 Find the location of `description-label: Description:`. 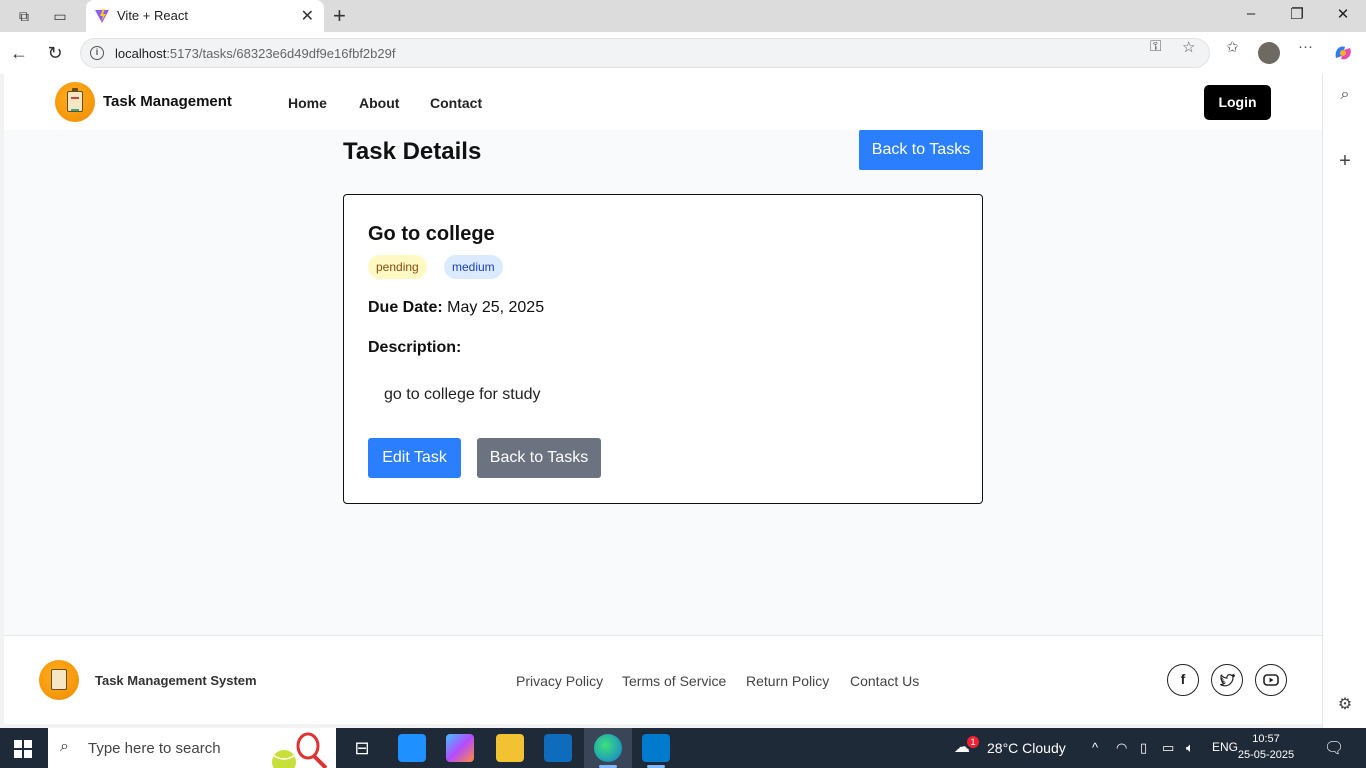

description-label: Description: is located at coordinates (415, 347).